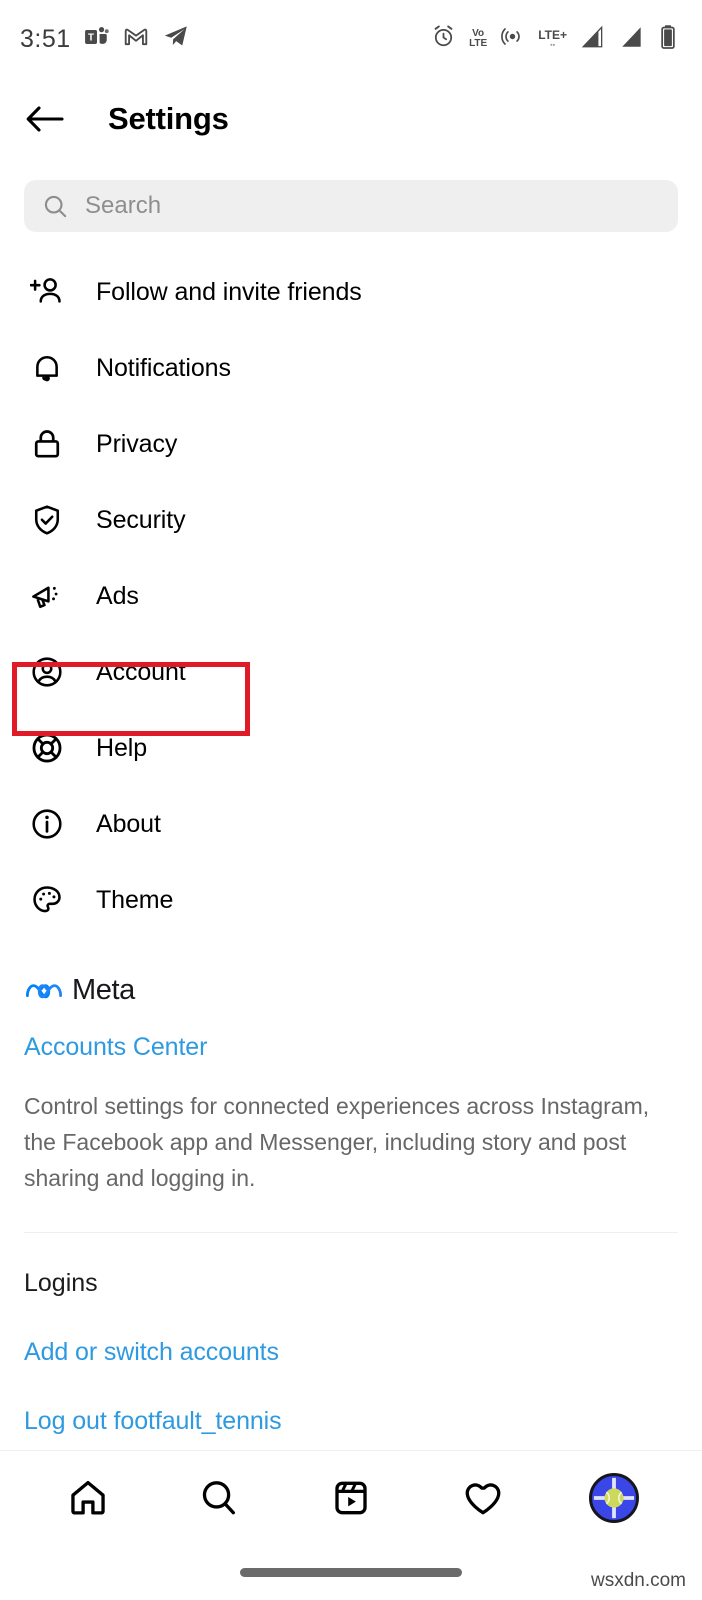 The width and height of the screenshot is (702, 1600). Describe the element at coordinates (175, 39) in the screenshot. I see `telegram-icon` at that location.